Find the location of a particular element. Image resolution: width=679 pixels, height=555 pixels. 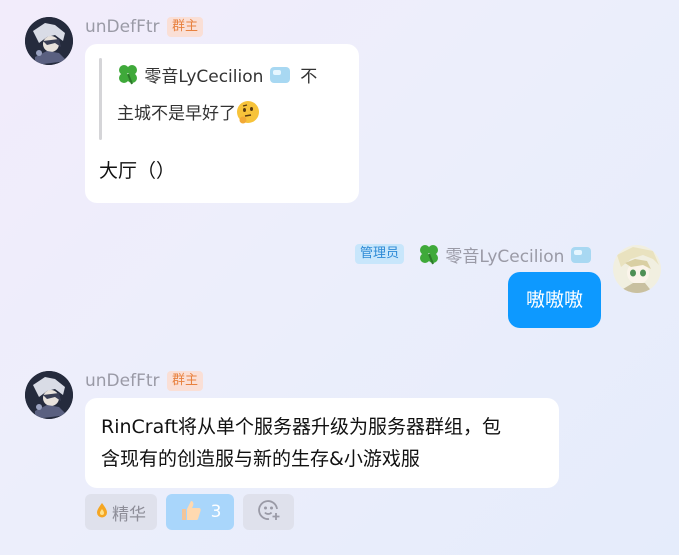

essence-button: 精华 is located at coordinates (121, 512).